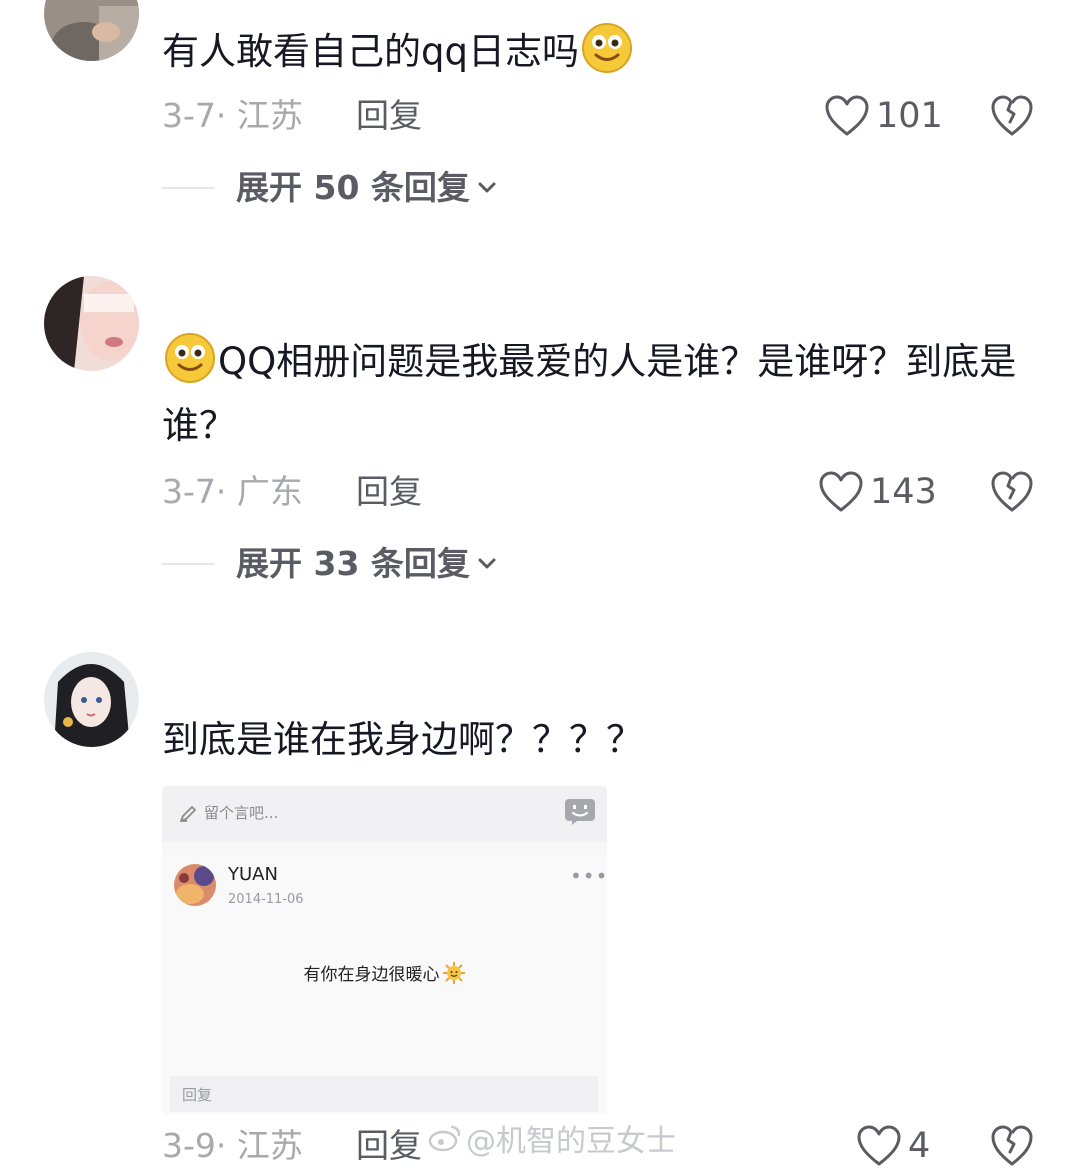 The width and height of the screenshot is (1080, 1172). I want to click on reply-input: 回复, so click(384, 1094).